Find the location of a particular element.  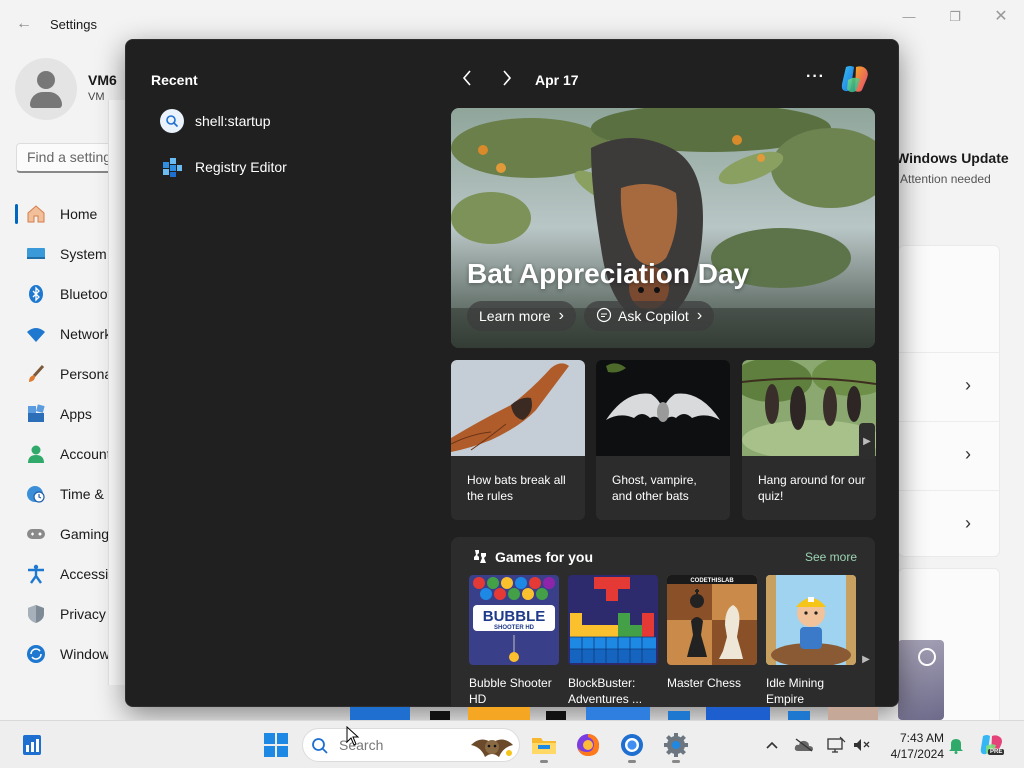

game-tile: Idle Mining Empire is located at coordinates (811, 640).